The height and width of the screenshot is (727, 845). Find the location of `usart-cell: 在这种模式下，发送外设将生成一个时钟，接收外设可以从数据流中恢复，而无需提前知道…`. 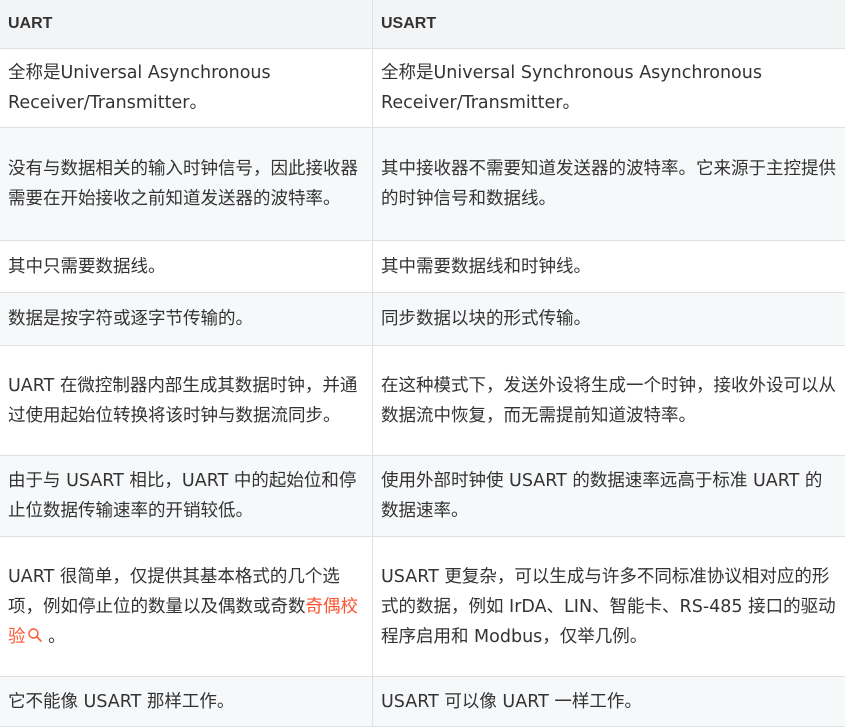

usart-cell: 在这种模式下，发送外设将生成一个时钟，接收外设可以从数据流中恢复，而无需提前知道… is located at coordinates (609, 401).